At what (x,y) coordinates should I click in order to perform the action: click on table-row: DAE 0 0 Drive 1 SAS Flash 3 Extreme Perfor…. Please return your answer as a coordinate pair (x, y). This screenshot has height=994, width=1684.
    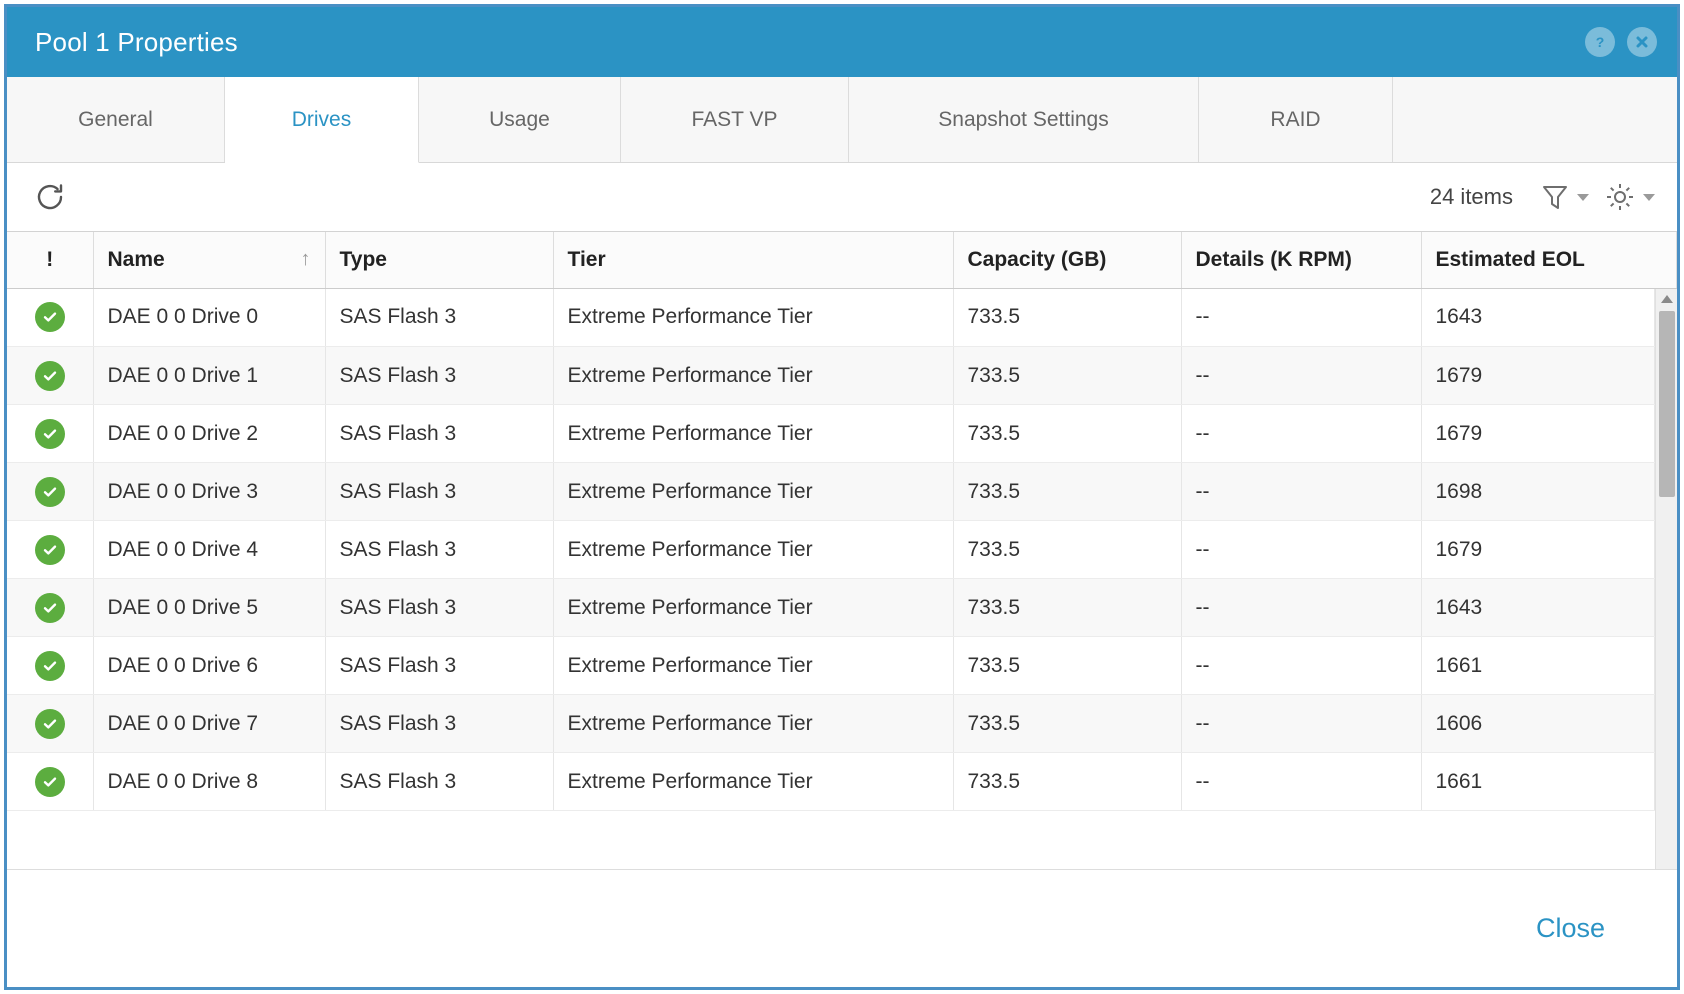
    Looking at the image, I should click on (831, 375).